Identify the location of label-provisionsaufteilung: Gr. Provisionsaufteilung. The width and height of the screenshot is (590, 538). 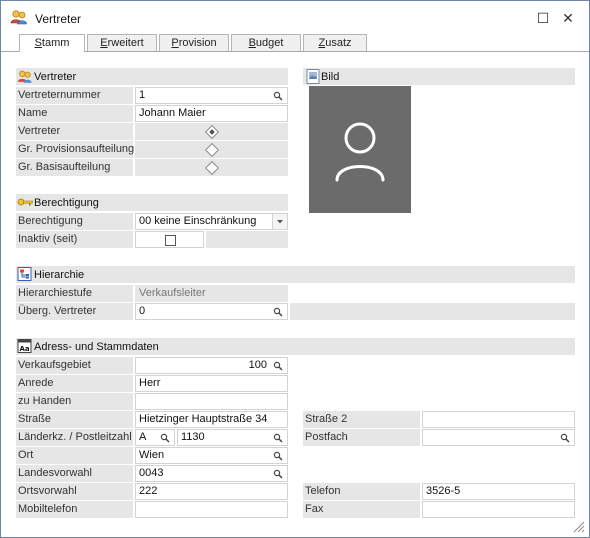
(75, 149).